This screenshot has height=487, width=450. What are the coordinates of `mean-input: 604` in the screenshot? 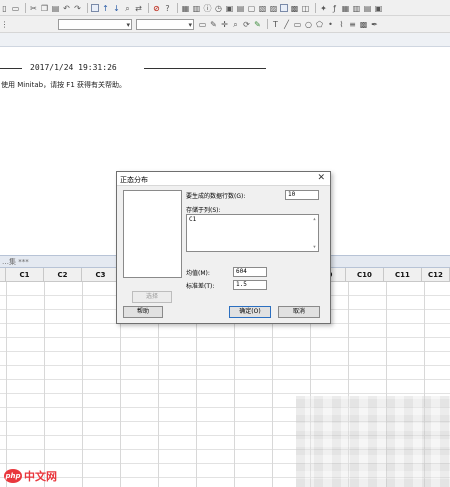 It's located at (250, 272).